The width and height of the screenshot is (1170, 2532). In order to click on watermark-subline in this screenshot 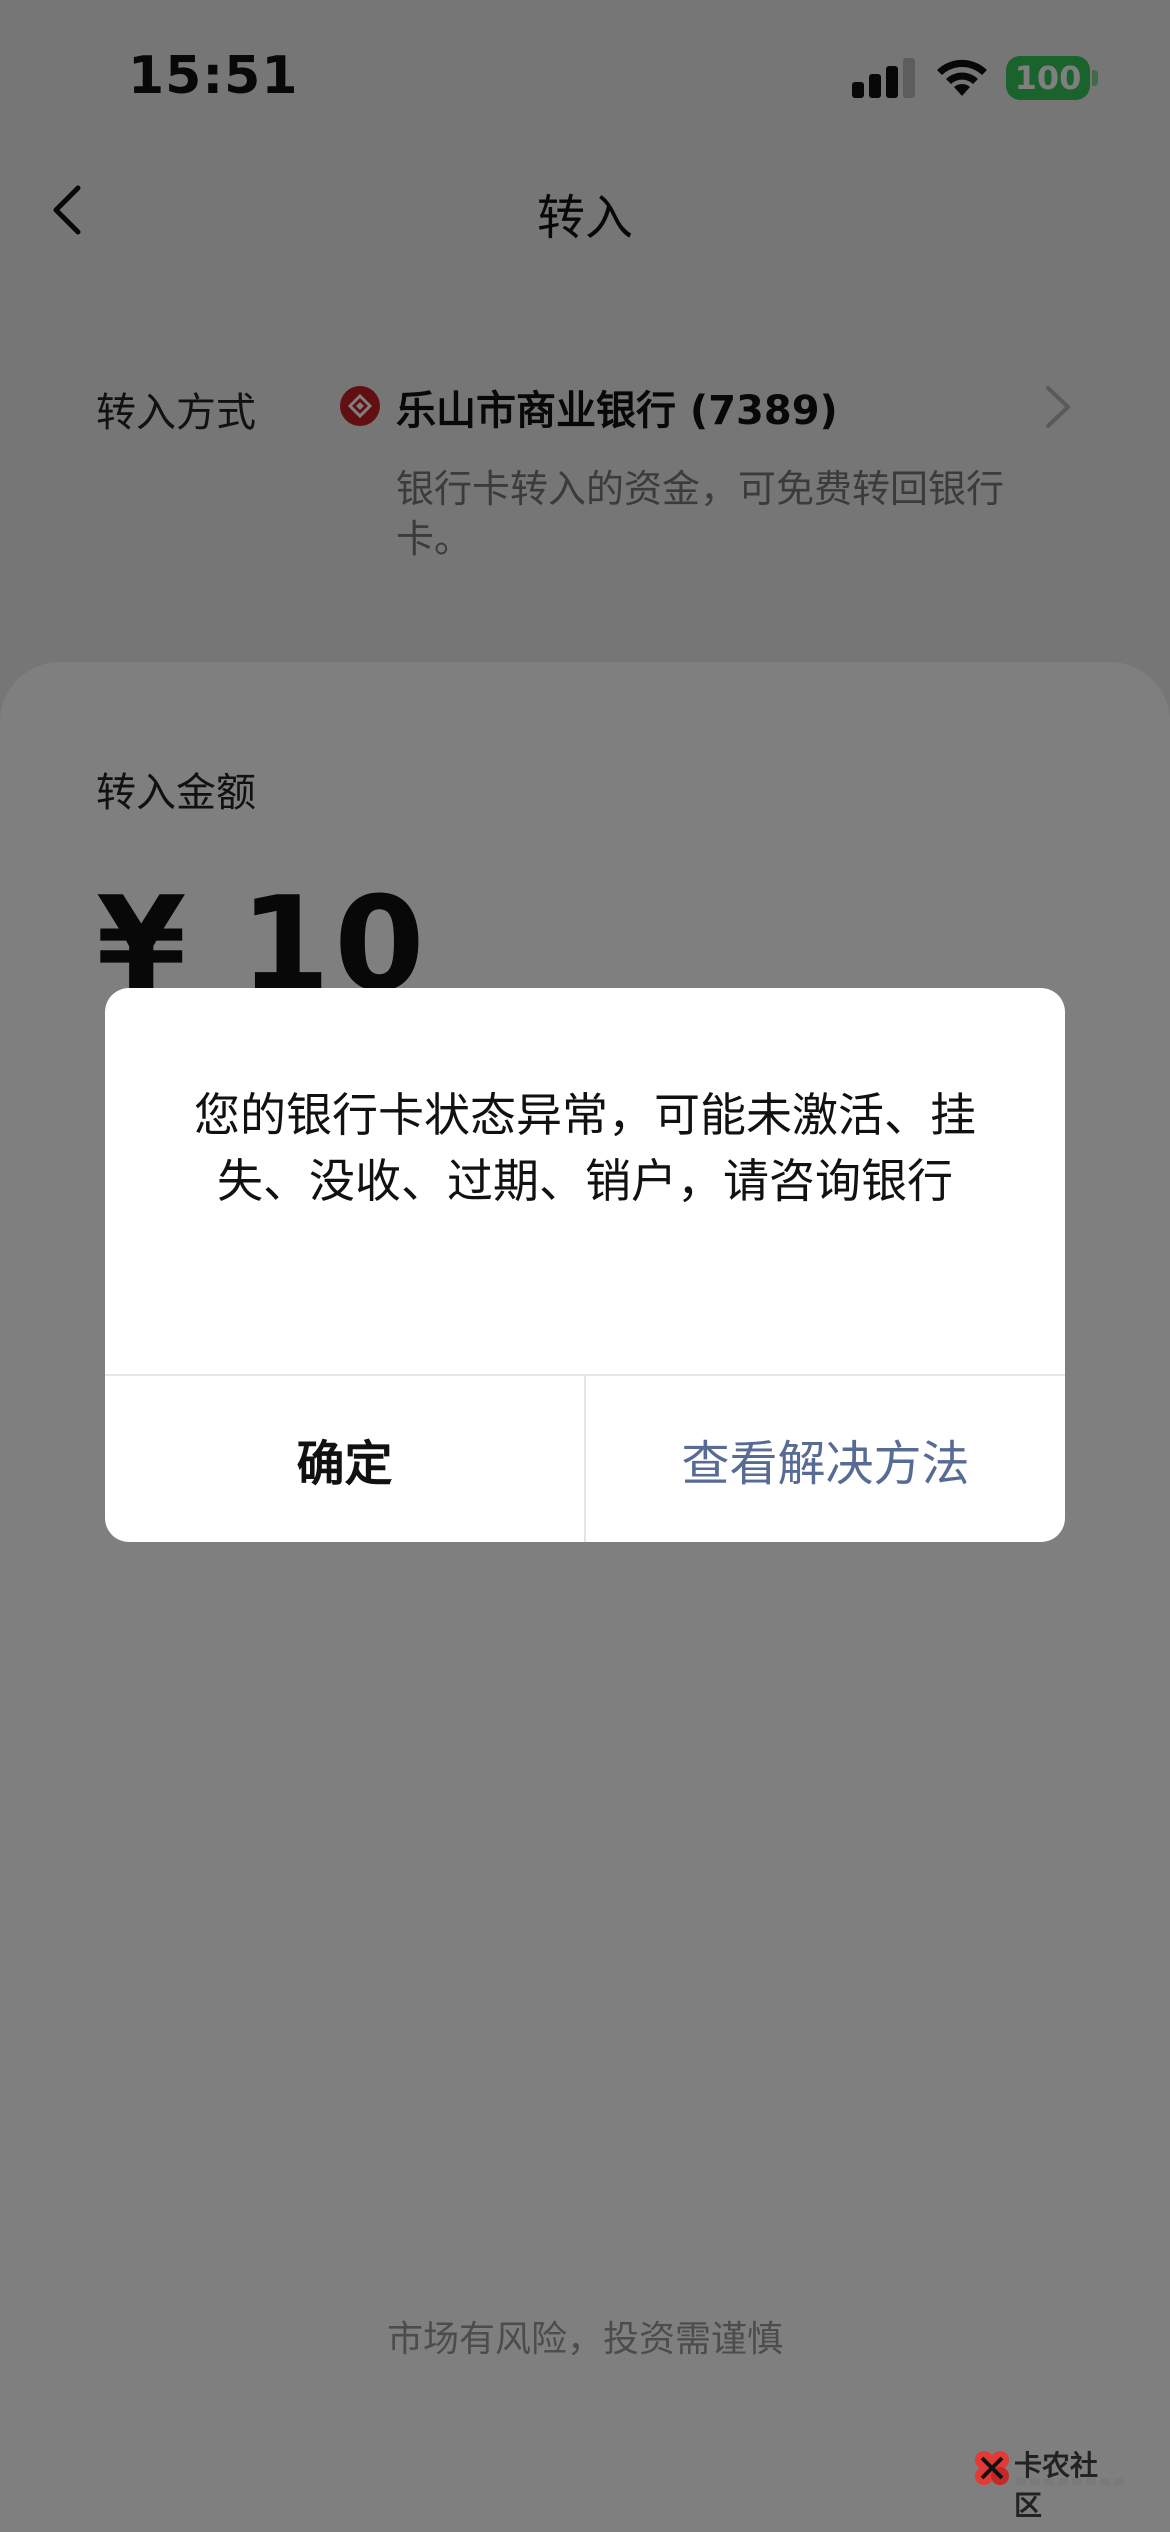, I will do `click(1071, 2482)`.